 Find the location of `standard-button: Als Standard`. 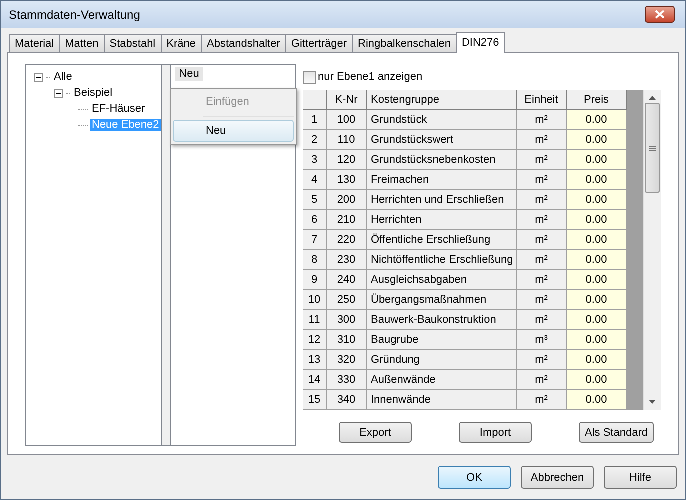

standard-button: Als Standard is located at coordinates (616, 432).